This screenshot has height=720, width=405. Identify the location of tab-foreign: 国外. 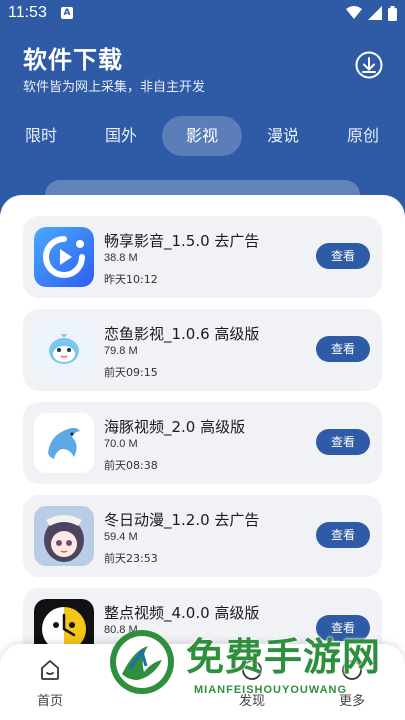
(121, 136).